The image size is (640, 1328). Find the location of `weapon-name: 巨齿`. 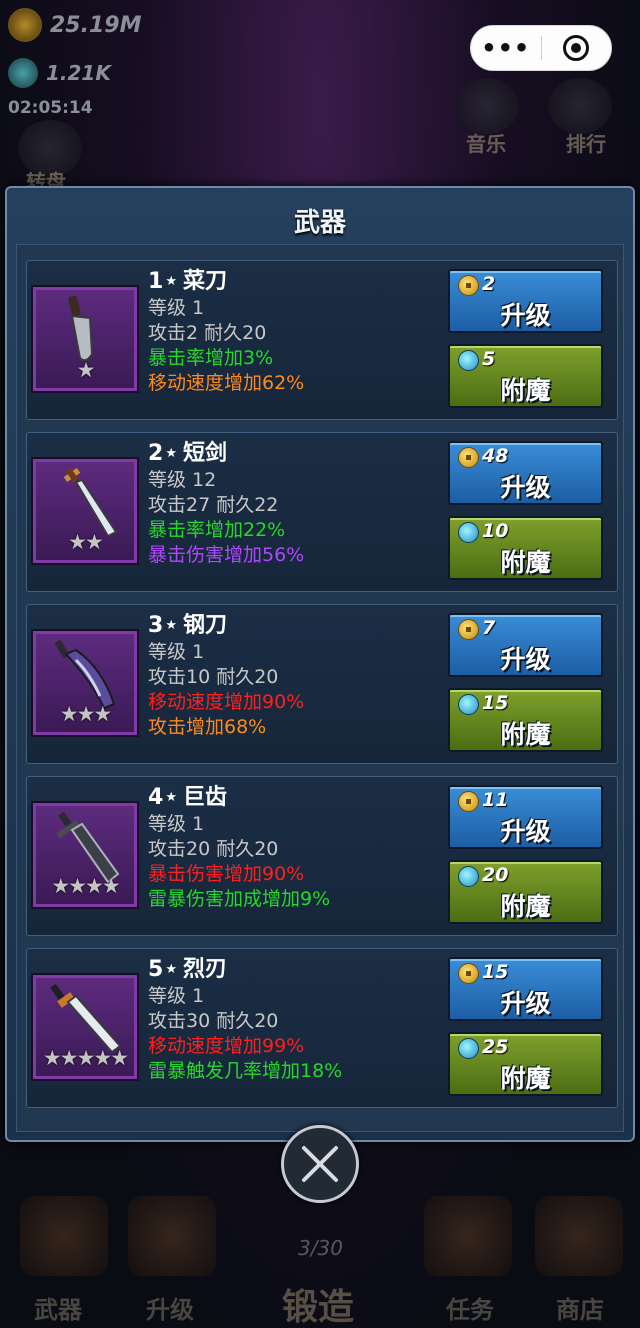

weapon-name: 巨齿 is located at coordinates (204, 797).